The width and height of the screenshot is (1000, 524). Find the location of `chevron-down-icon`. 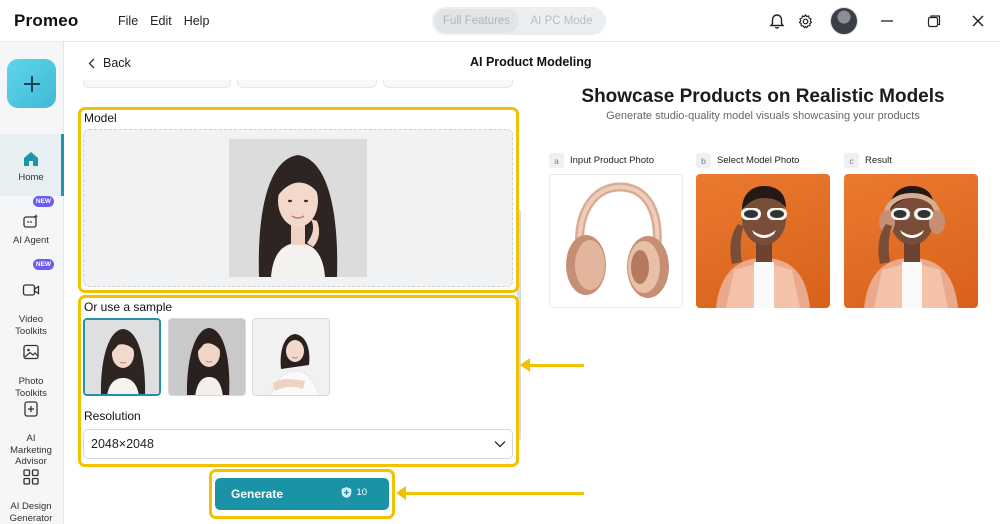

chevron-down-icon is located at coordinates (500, 444).